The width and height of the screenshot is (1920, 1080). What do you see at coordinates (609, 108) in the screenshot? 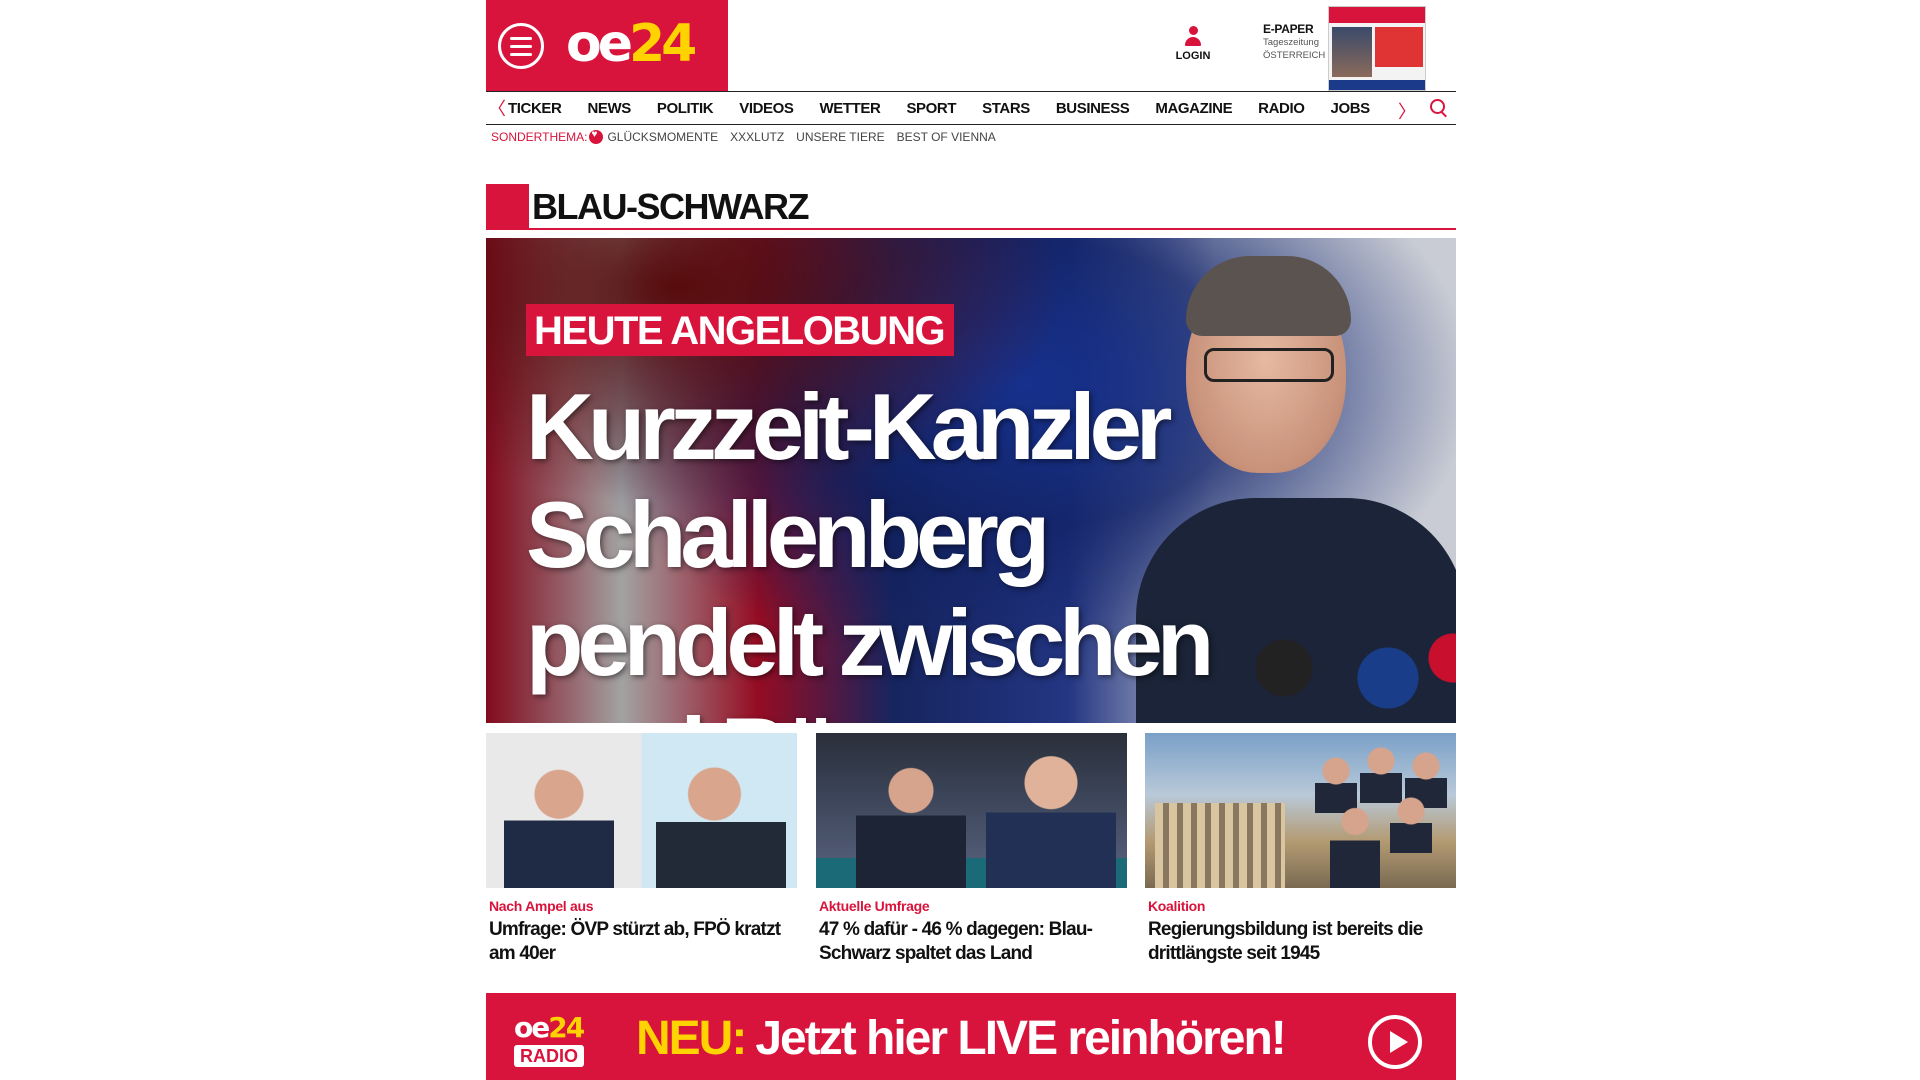
I see `nav-item-news: NEWS` at bounding box center [609, 108].